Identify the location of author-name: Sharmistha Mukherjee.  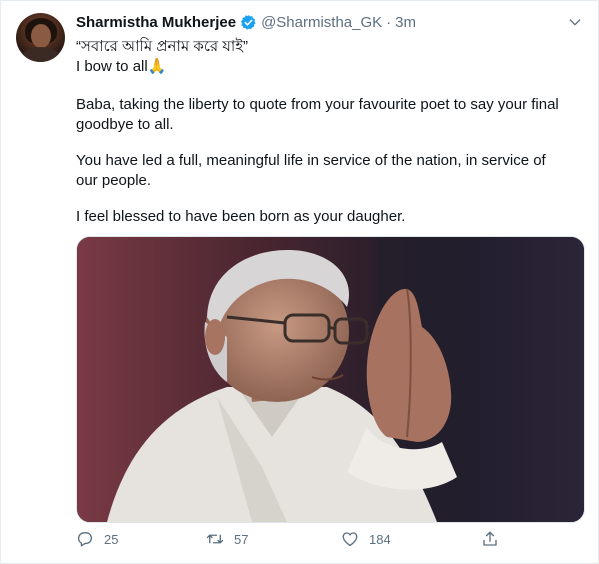
(156, 22).